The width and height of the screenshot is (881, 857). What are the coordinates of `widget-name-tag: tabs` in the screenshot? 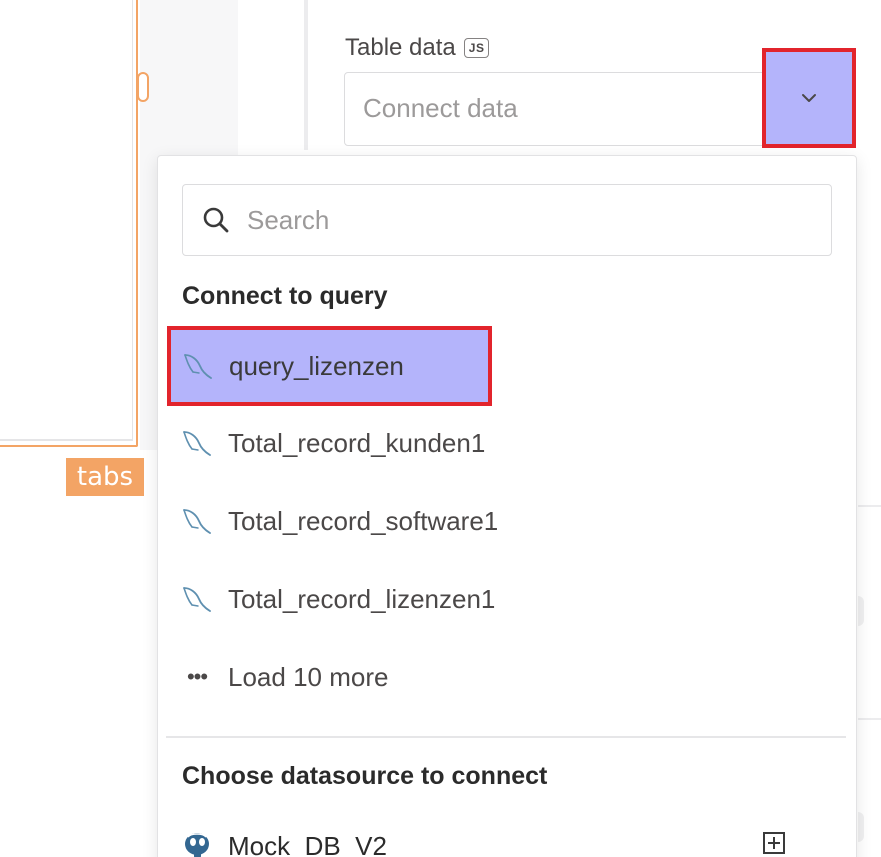 It's located at (105, 477).